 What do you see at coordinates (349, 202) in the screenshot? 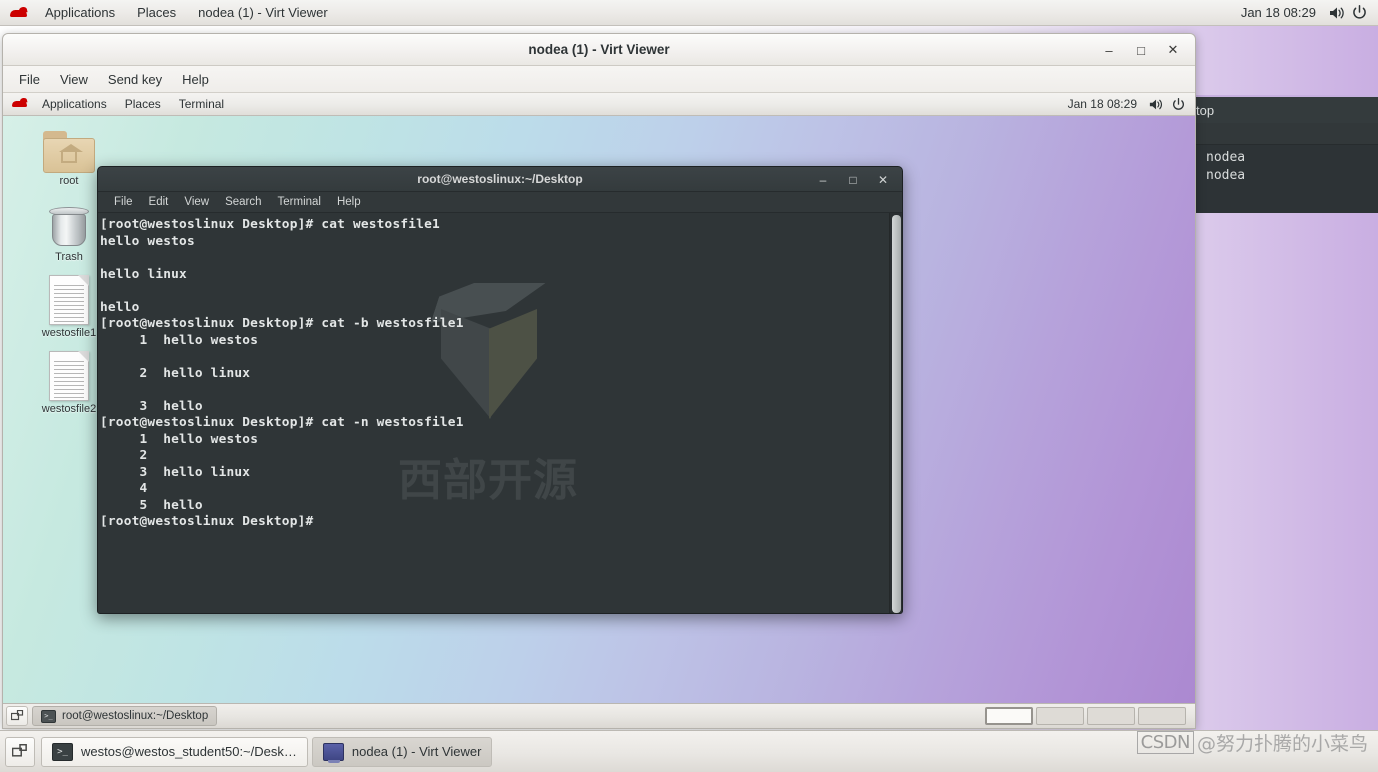
I see `terminal-menu-help: Help` at bounding box center [349, 202].